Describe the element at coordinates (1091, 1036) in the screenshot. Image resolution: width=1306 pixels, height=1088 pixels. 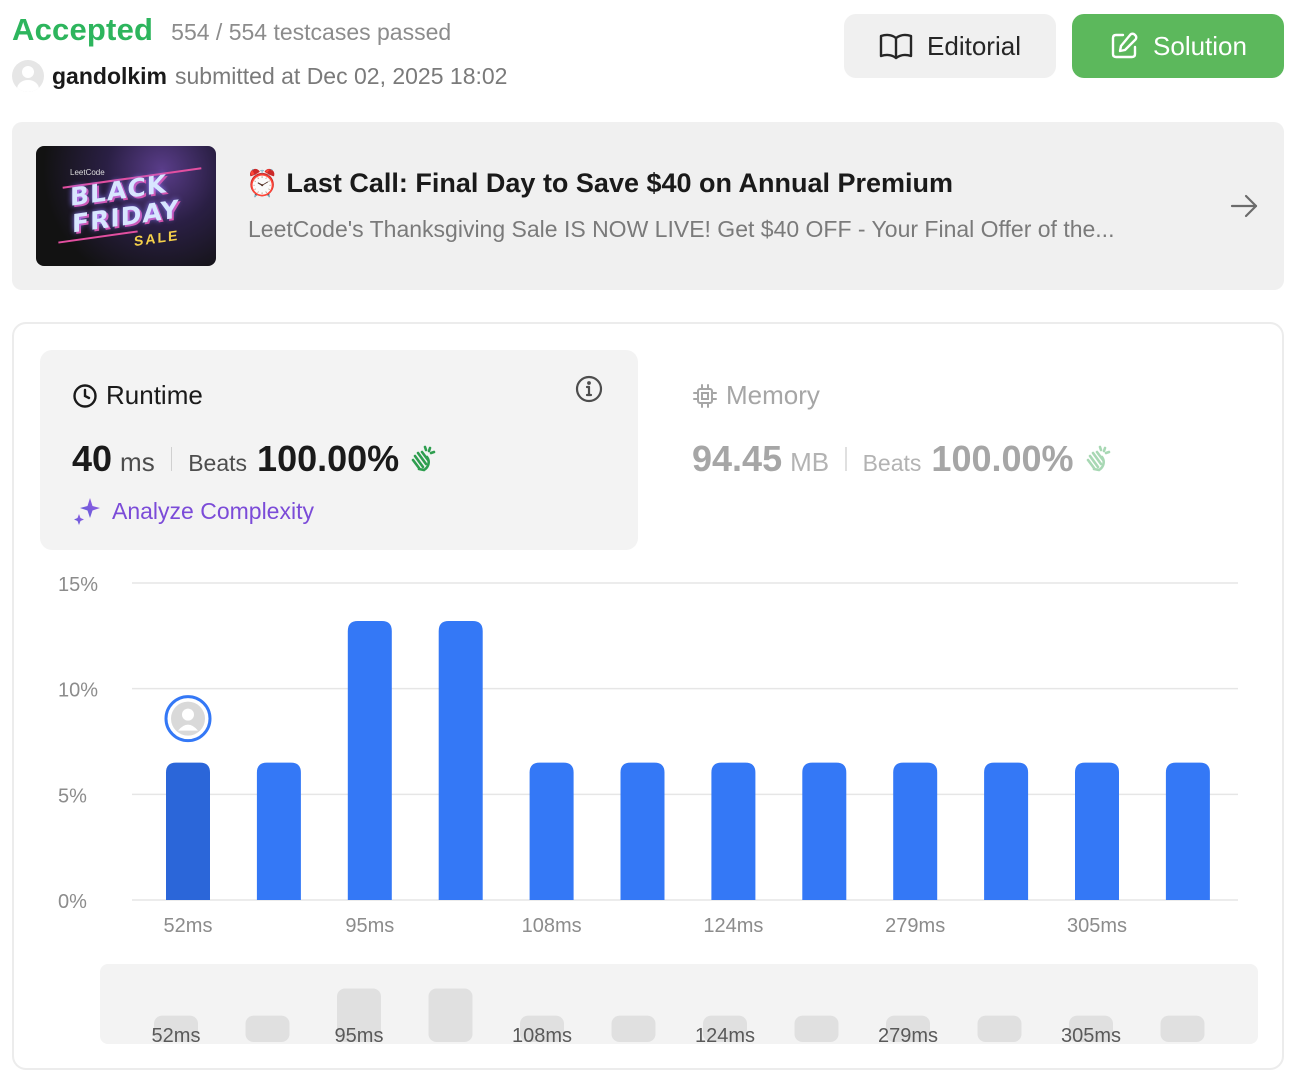
I see `minimap-tick-label: 305ms` at that location.